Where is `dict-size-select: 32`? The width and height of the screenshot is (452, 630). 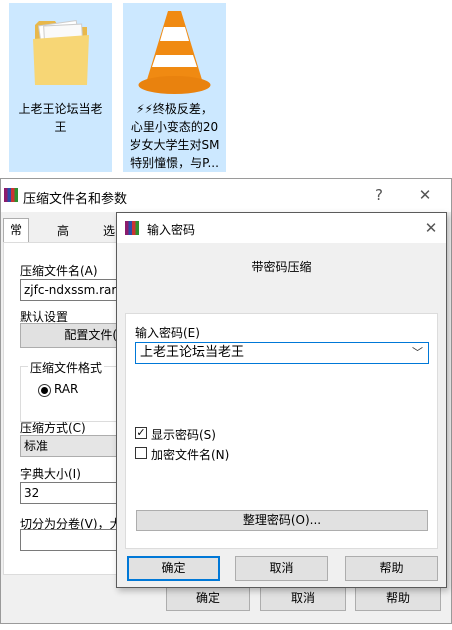 dict-size-select: 32 is located at coordinates (70, 493).